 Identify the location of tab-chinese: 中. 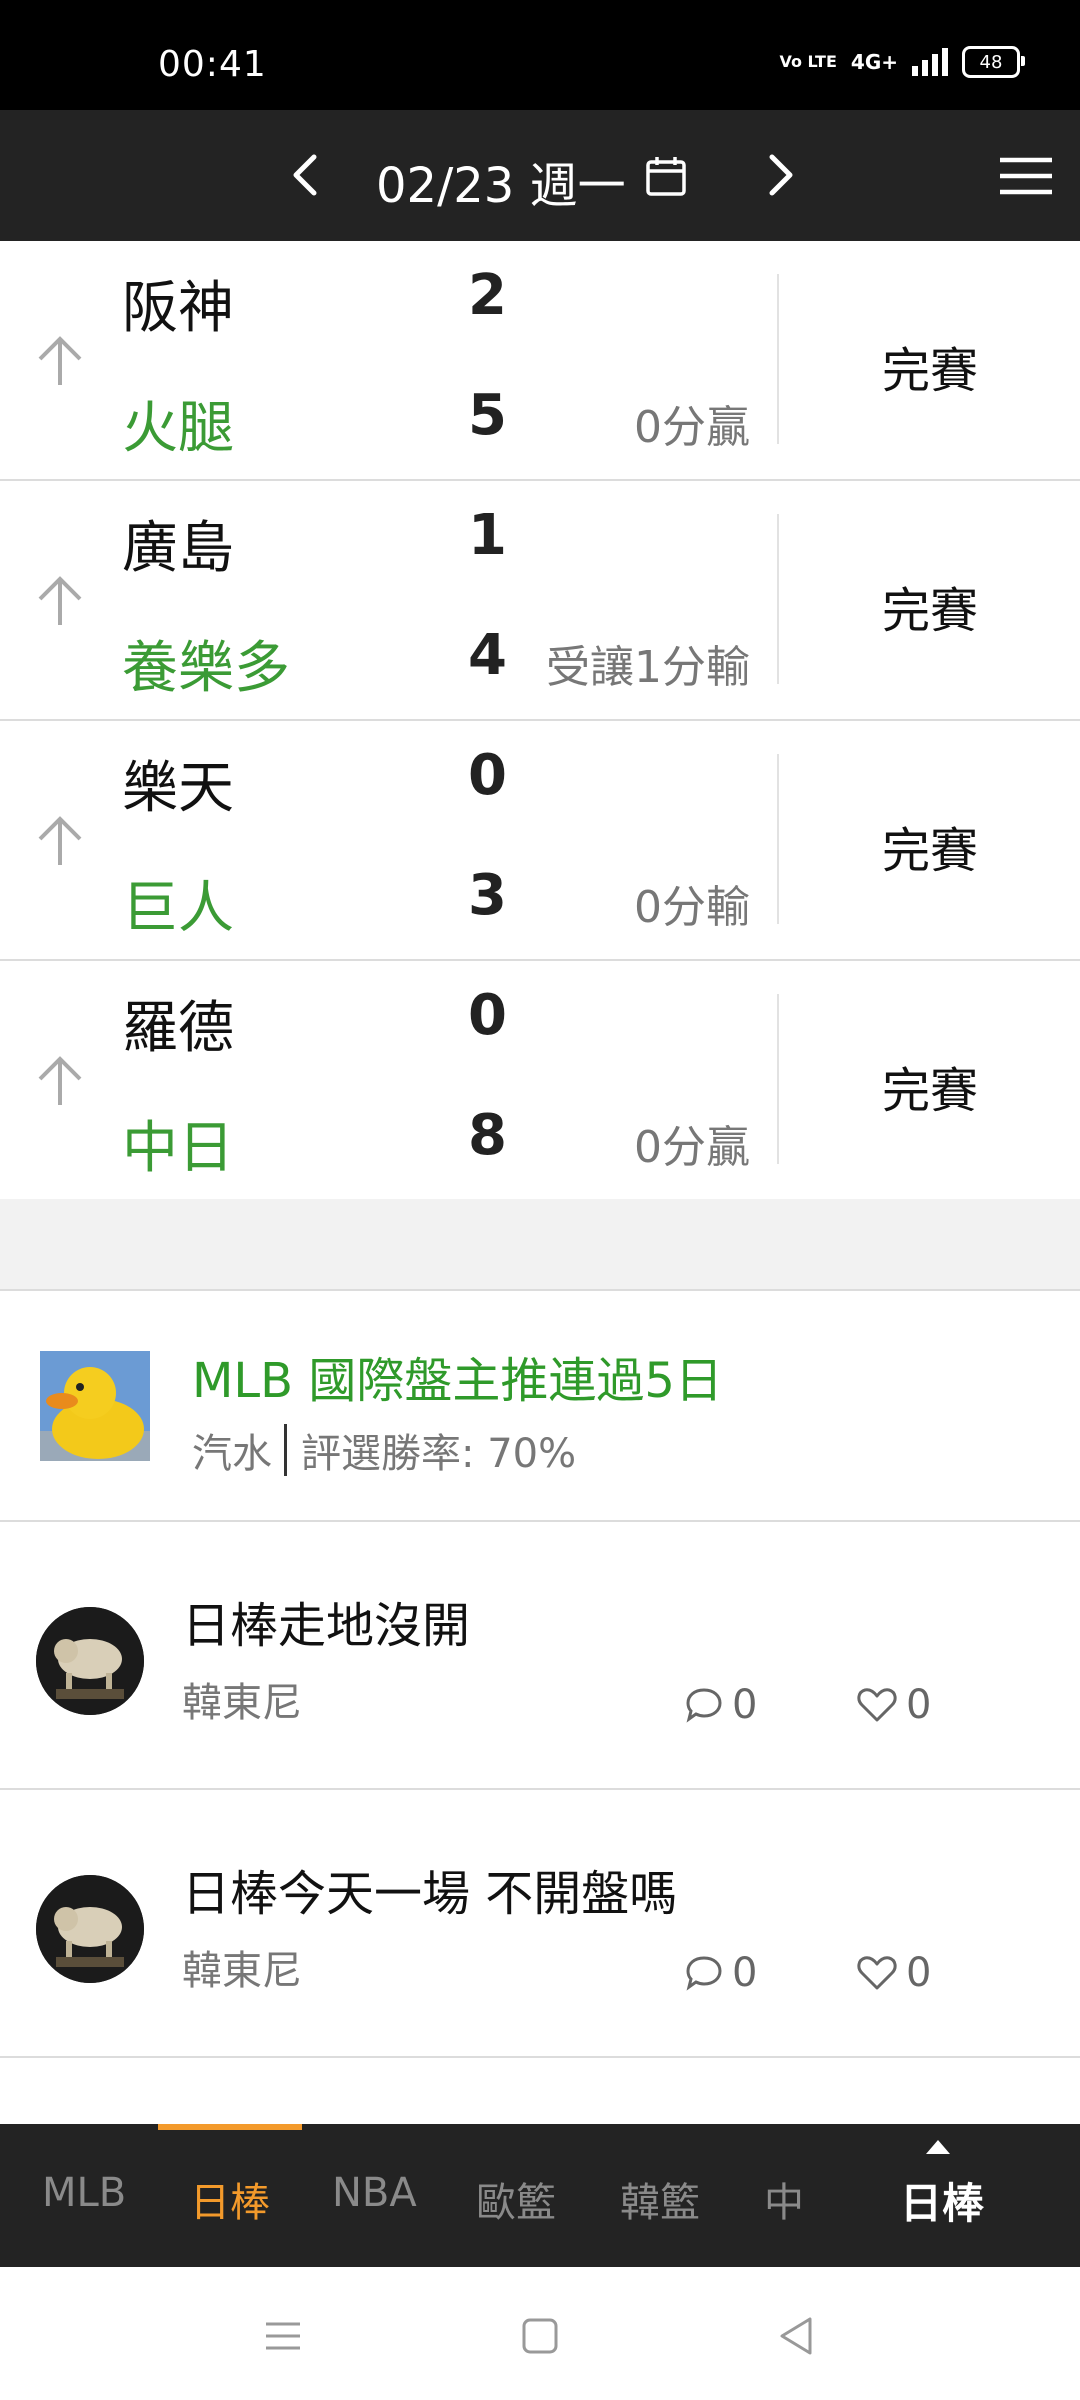
(784, 2199).